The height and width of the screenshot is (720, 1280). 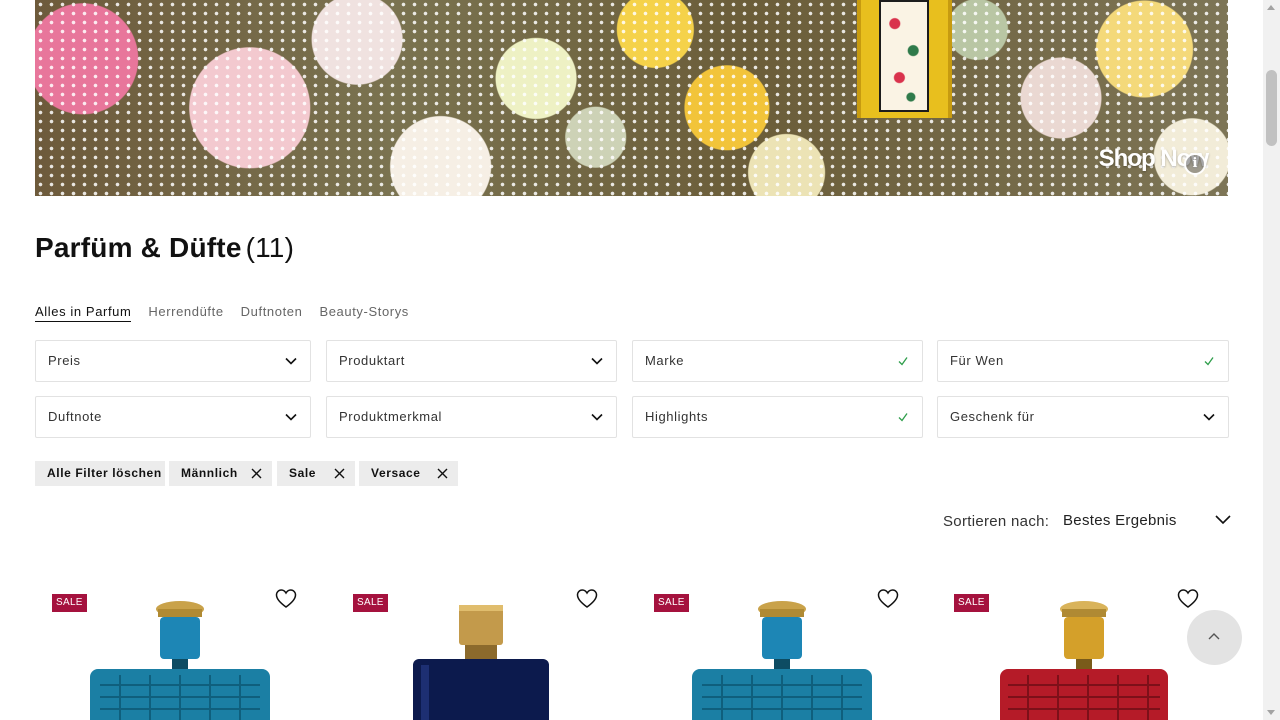 What do you see at coordinates (996, 521) in the screenshot?
I see `sort-label: Sortieren nach:` at bounding box center [996, 521].